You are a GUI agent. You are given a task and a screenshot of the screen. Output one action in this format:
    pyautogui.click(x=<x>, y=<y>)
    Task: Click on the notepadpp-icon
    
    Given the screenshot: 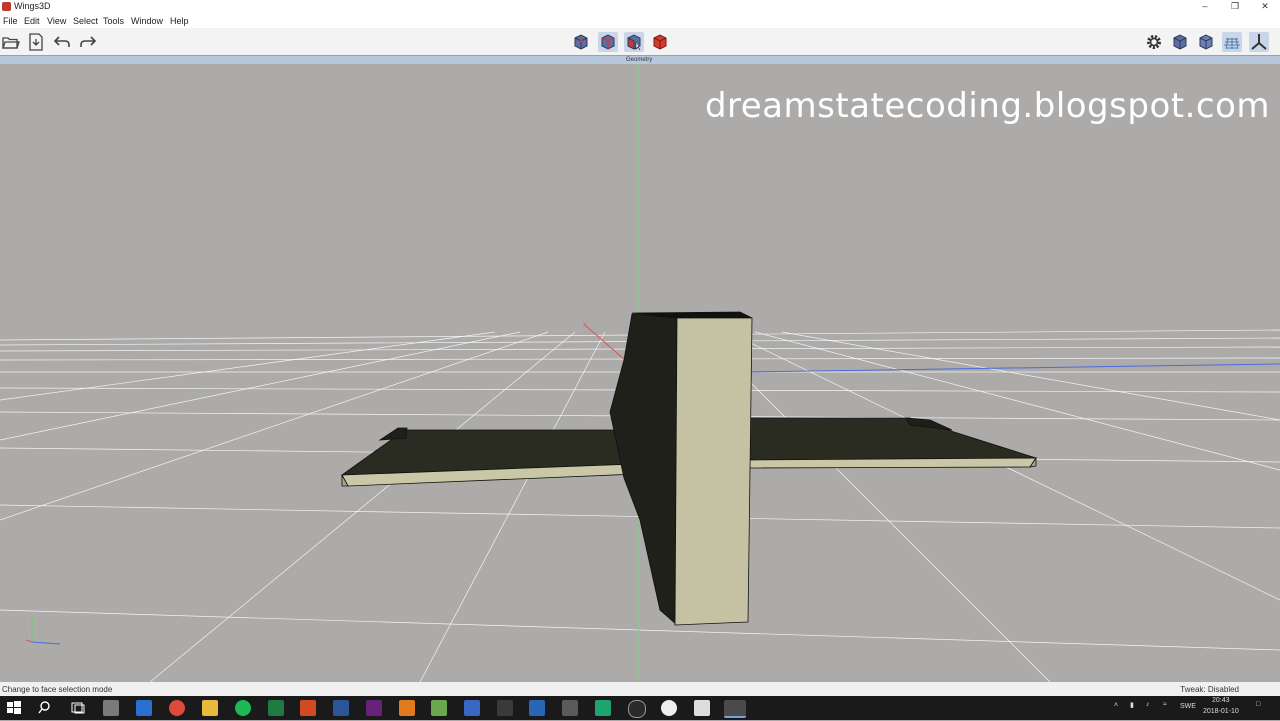 What is the action you would take?
    pyautogui.click(x=439, y=708)
    